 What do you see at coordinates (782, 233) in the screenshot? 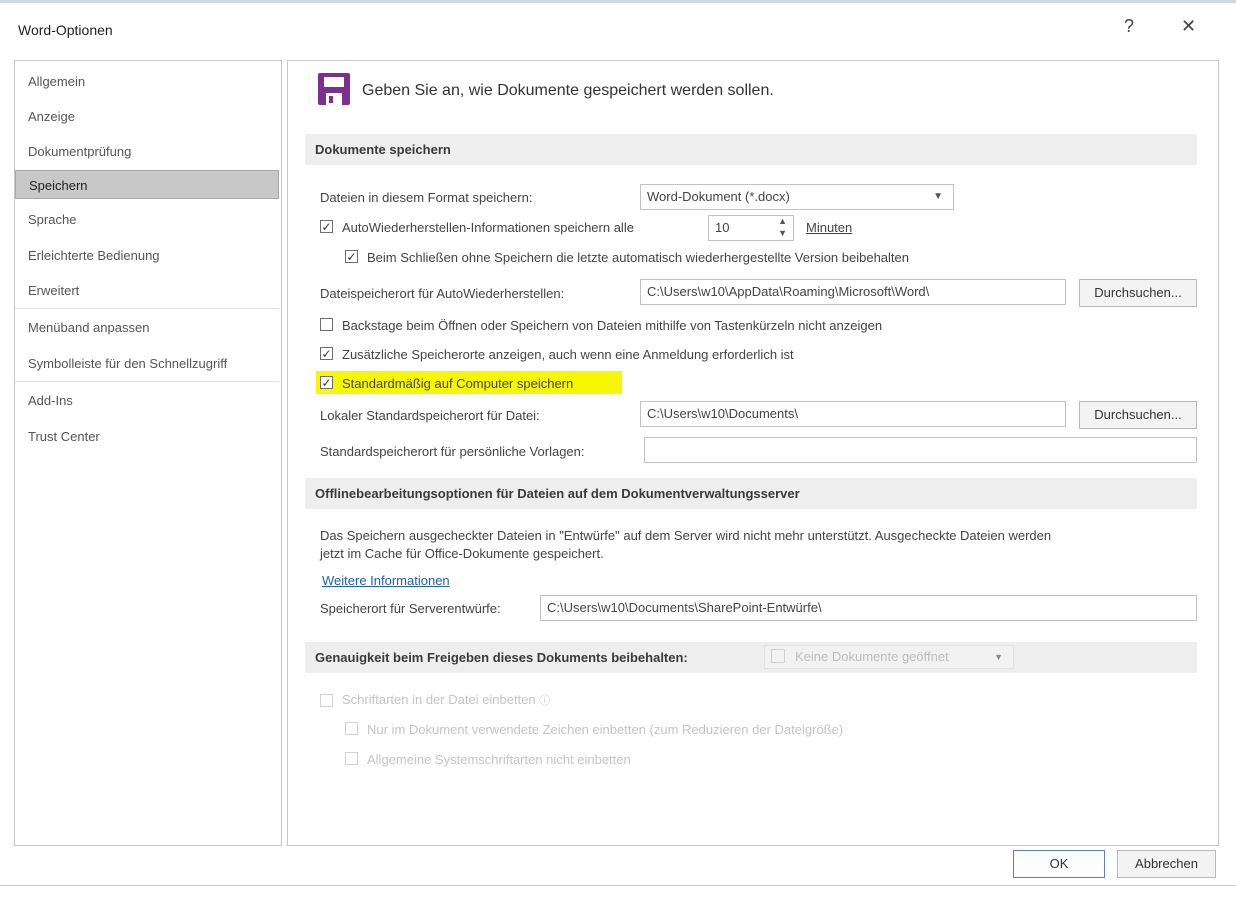
I see `spin-down-icon: ▼` at bounding box center [782, 233].